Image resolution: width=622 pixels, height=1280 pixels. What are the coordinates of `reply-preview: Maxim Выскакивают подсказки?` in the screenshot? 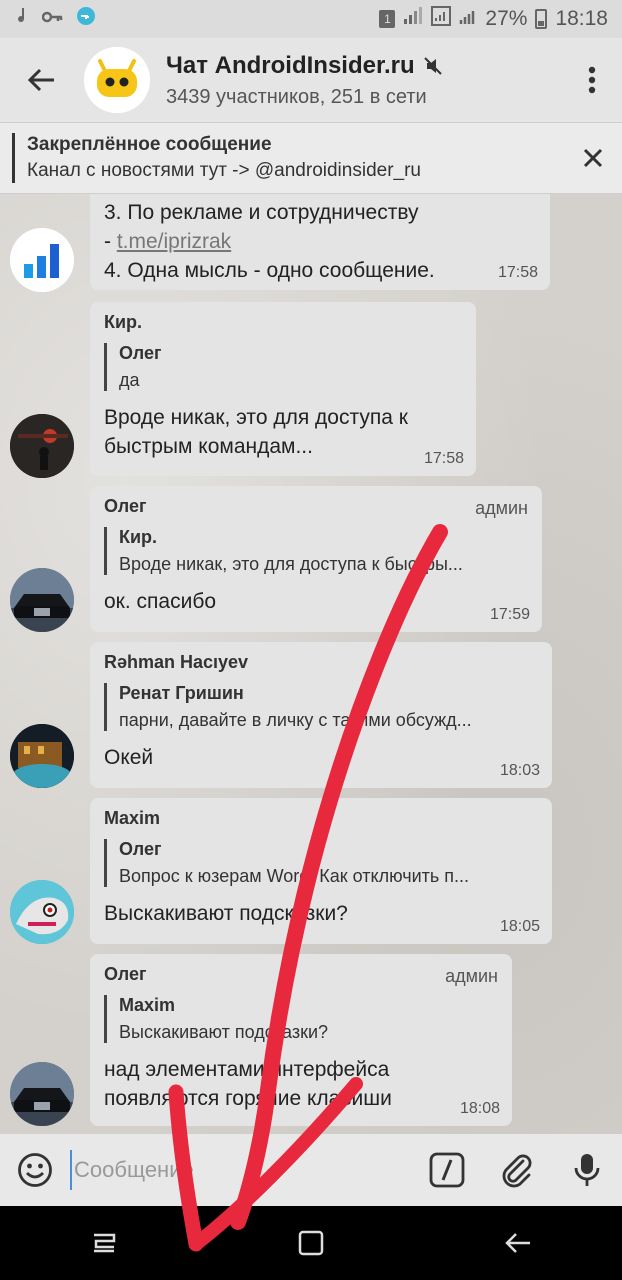 It's located at (301, 1019).